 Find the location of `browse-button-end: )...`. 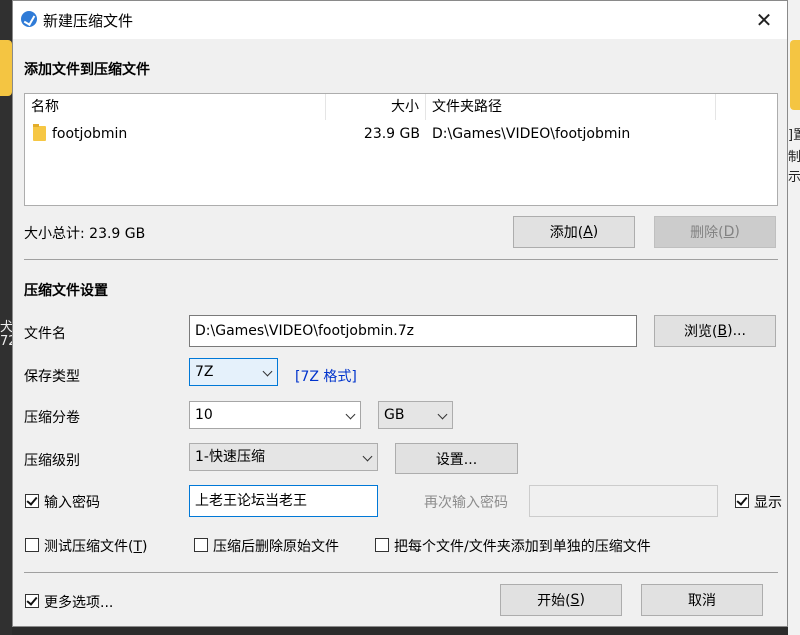

browse-button-end: )... is located at coordinates (736, 331).